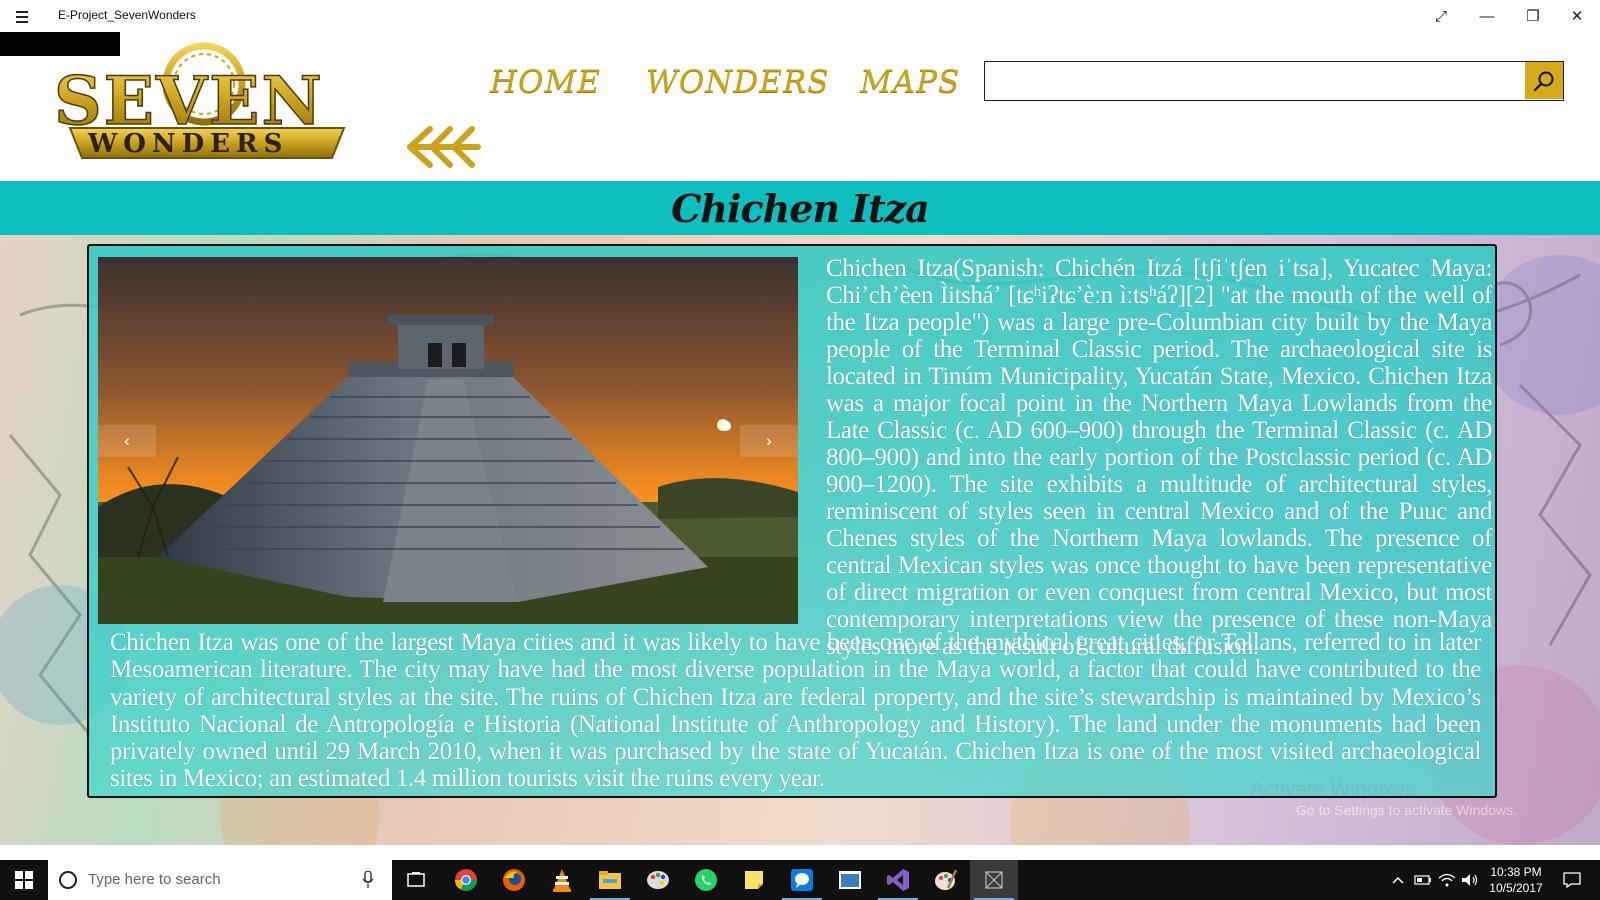 The image size is (1600, 900). What do you see at coordinates (545, 82) in the screenshot?
I see `nav-home: HOME` at bounding box center [545, 82].